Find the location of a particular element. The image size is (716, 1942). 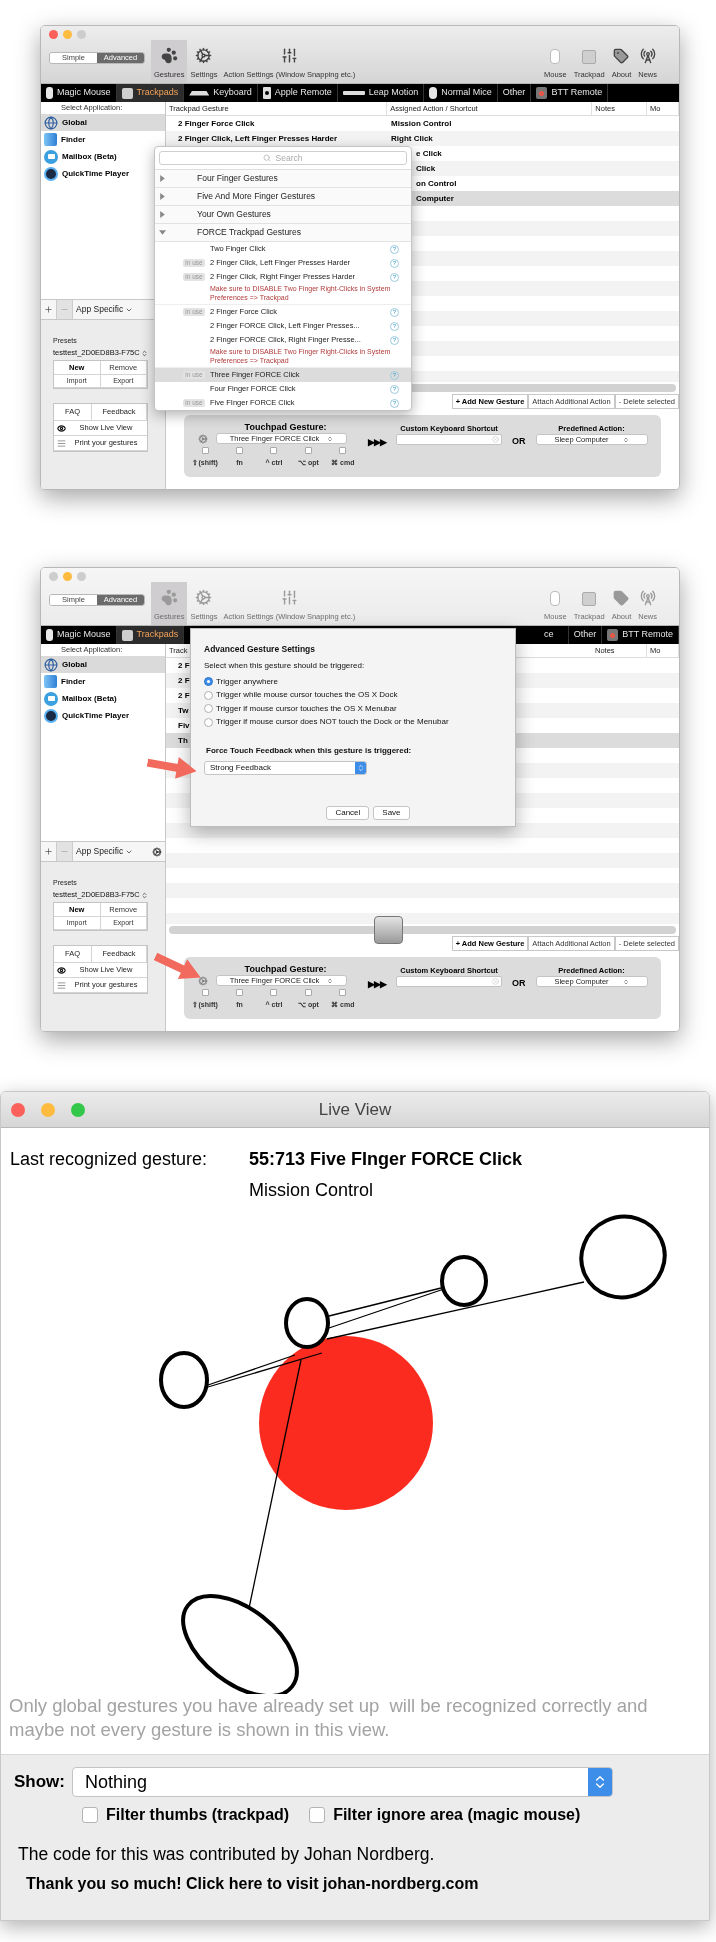

table-cell-text: Right Click is located at coordinates (411, 138).